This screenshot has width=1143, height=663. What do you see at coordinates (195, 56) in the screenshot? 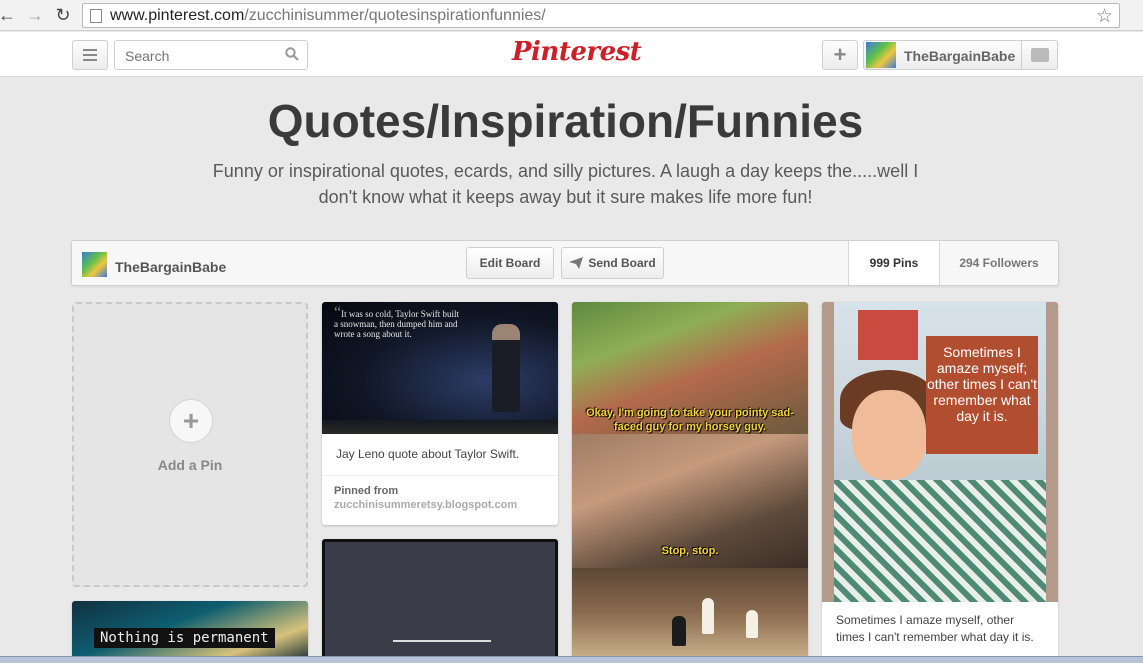
I see `search-input` at bounding box center [195, 56].